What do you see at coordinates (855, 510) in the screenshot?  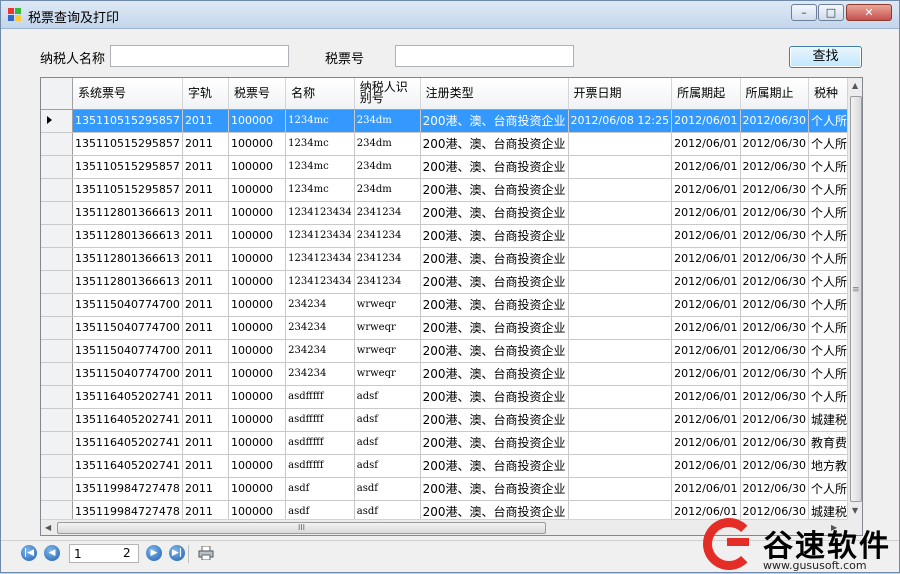 I see `scroll-down-icon: ▼` at bounding box center [855, 510].